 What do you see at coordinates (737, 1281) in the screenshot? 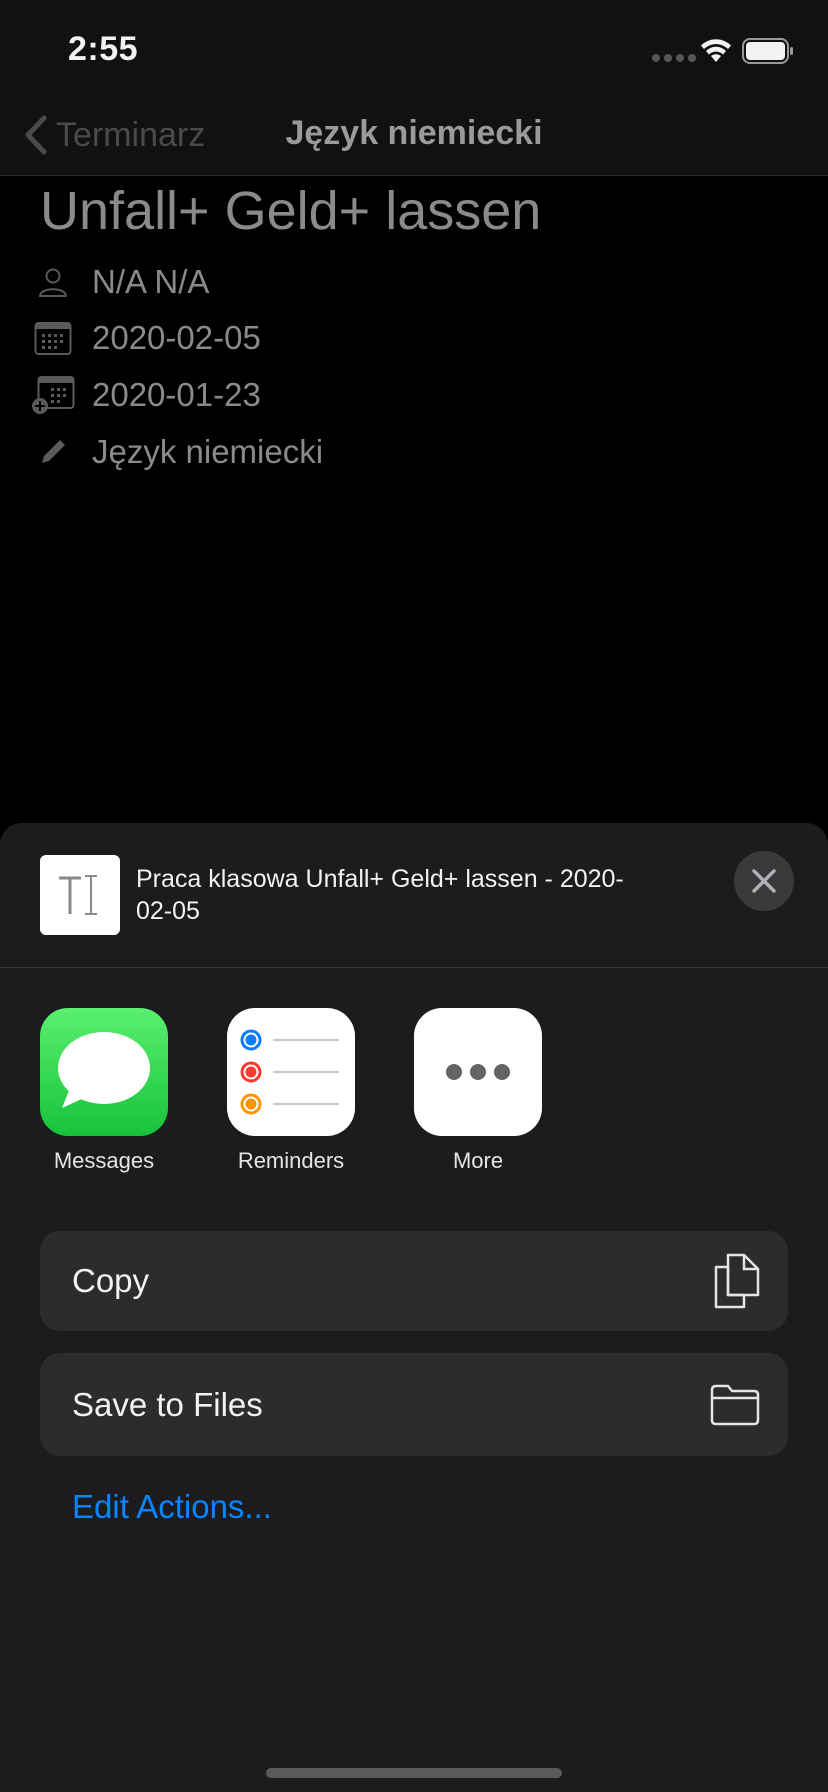
I see `copy-icon` at bounding box center [737, 1281].